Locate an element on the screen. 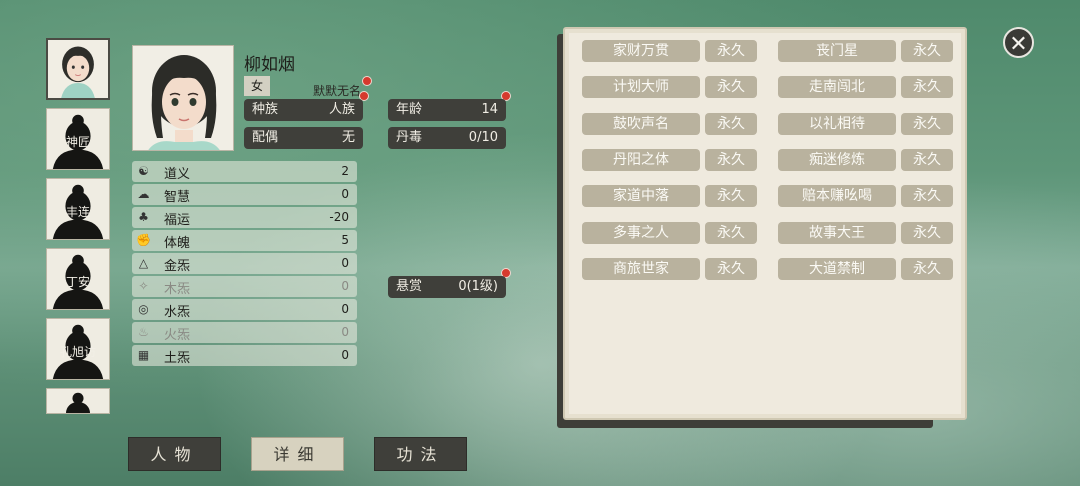 This screenshot has width=1080, height=486. stat-row: ✧ 木炁 0 is located at coordinates (244, 286).